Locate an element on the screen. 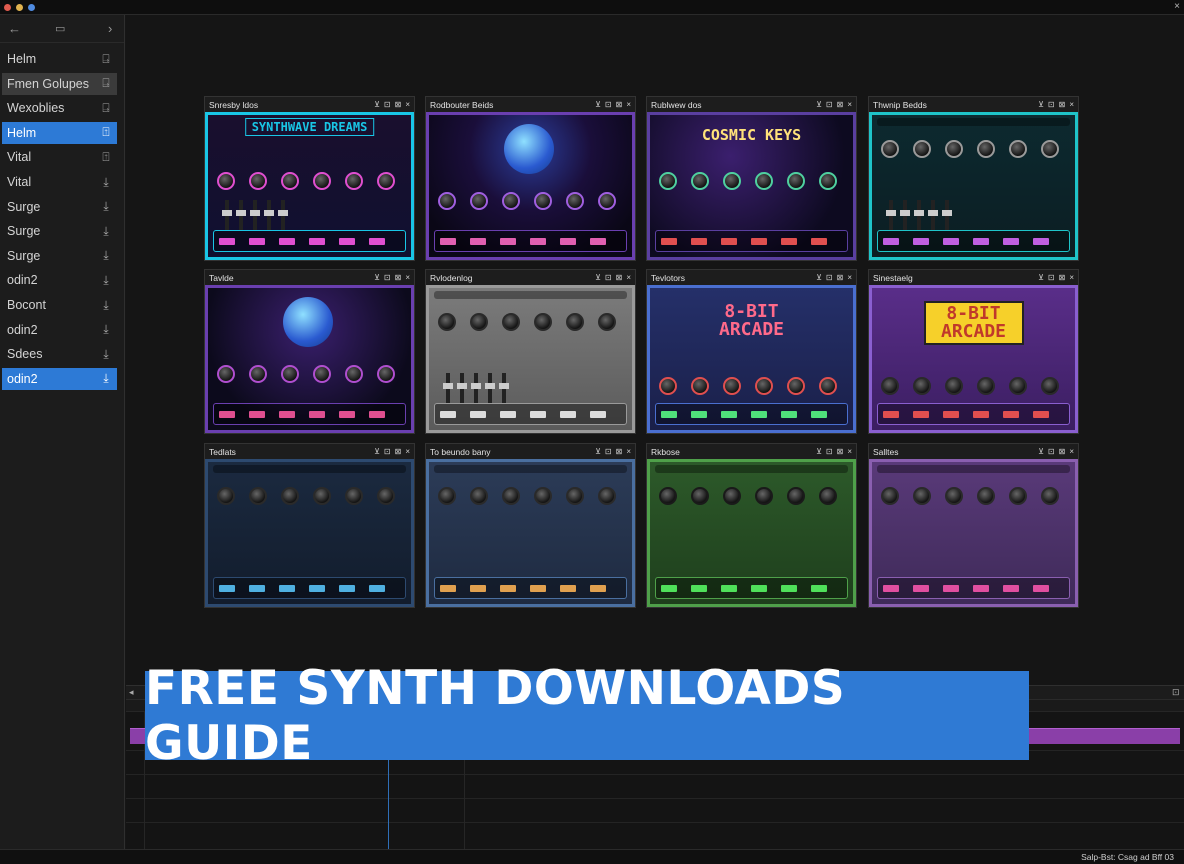 The image size is (1184, 864). save-icon: ⍈ is located at coordinates (106, 83).